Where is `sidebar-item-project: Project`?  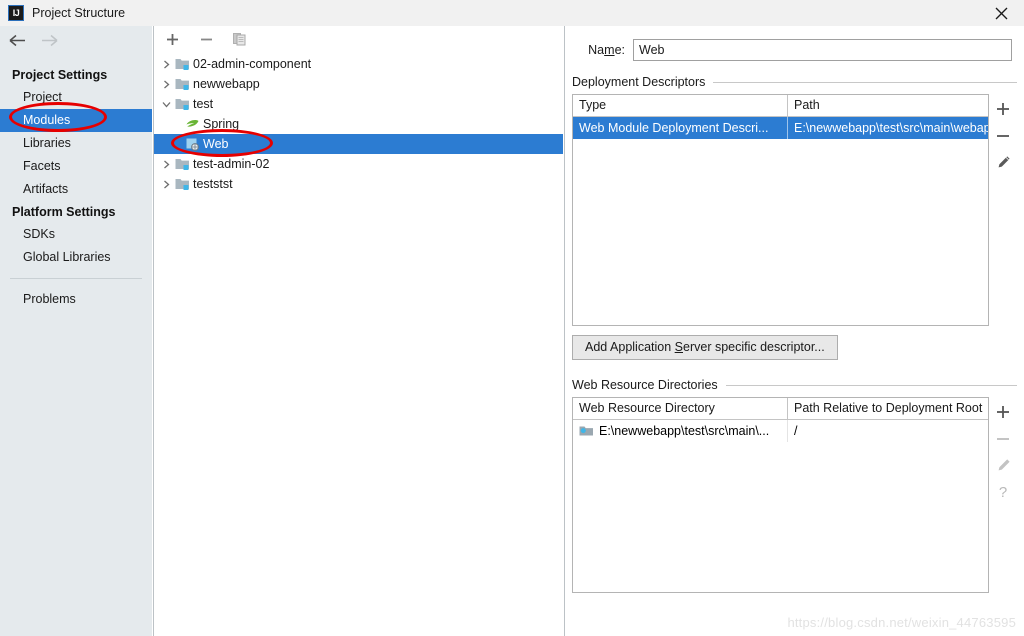 sidebar-item-project: Project is located at coordinates (76, 97).